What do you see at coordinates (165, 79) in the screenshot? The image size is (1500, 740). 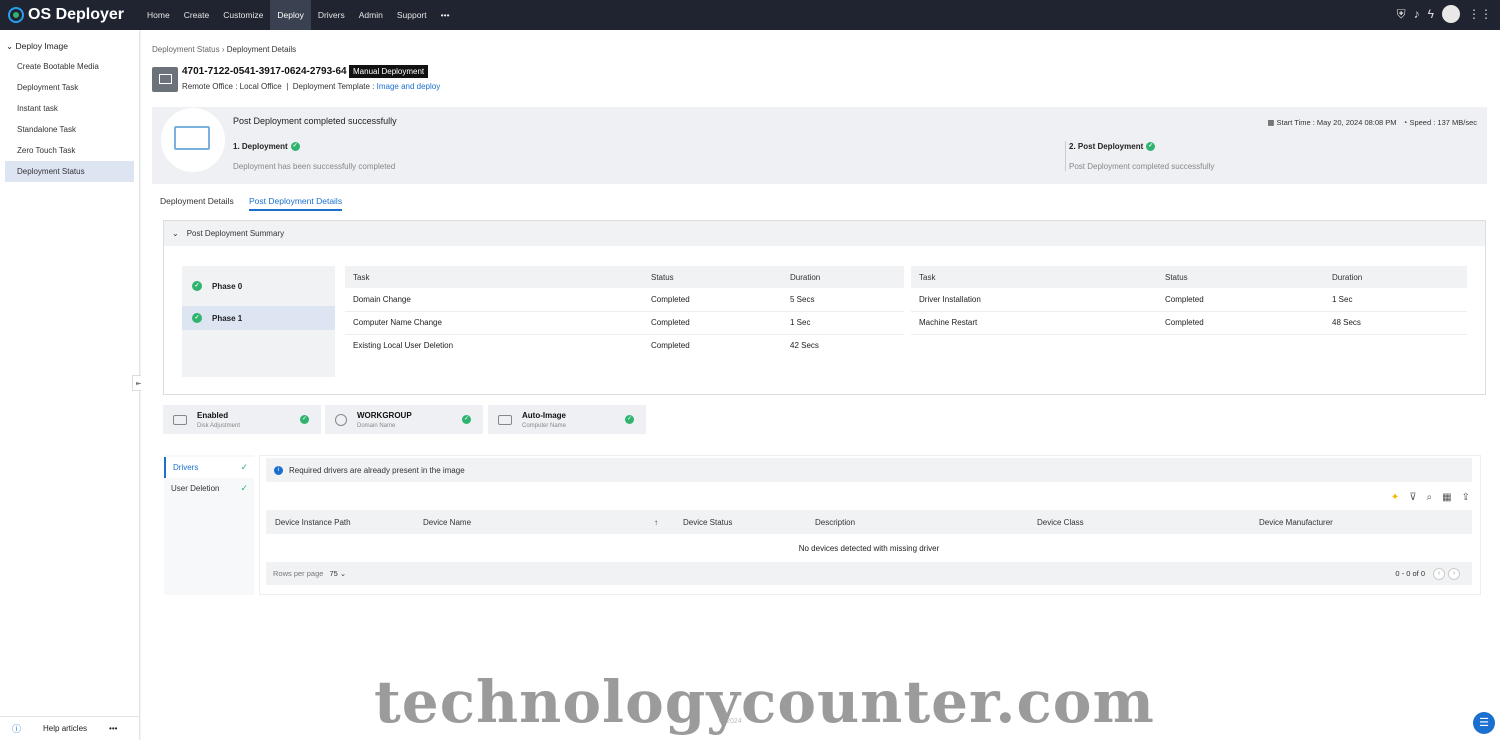 I see `computer-icon` at bounding box center [165, 79].